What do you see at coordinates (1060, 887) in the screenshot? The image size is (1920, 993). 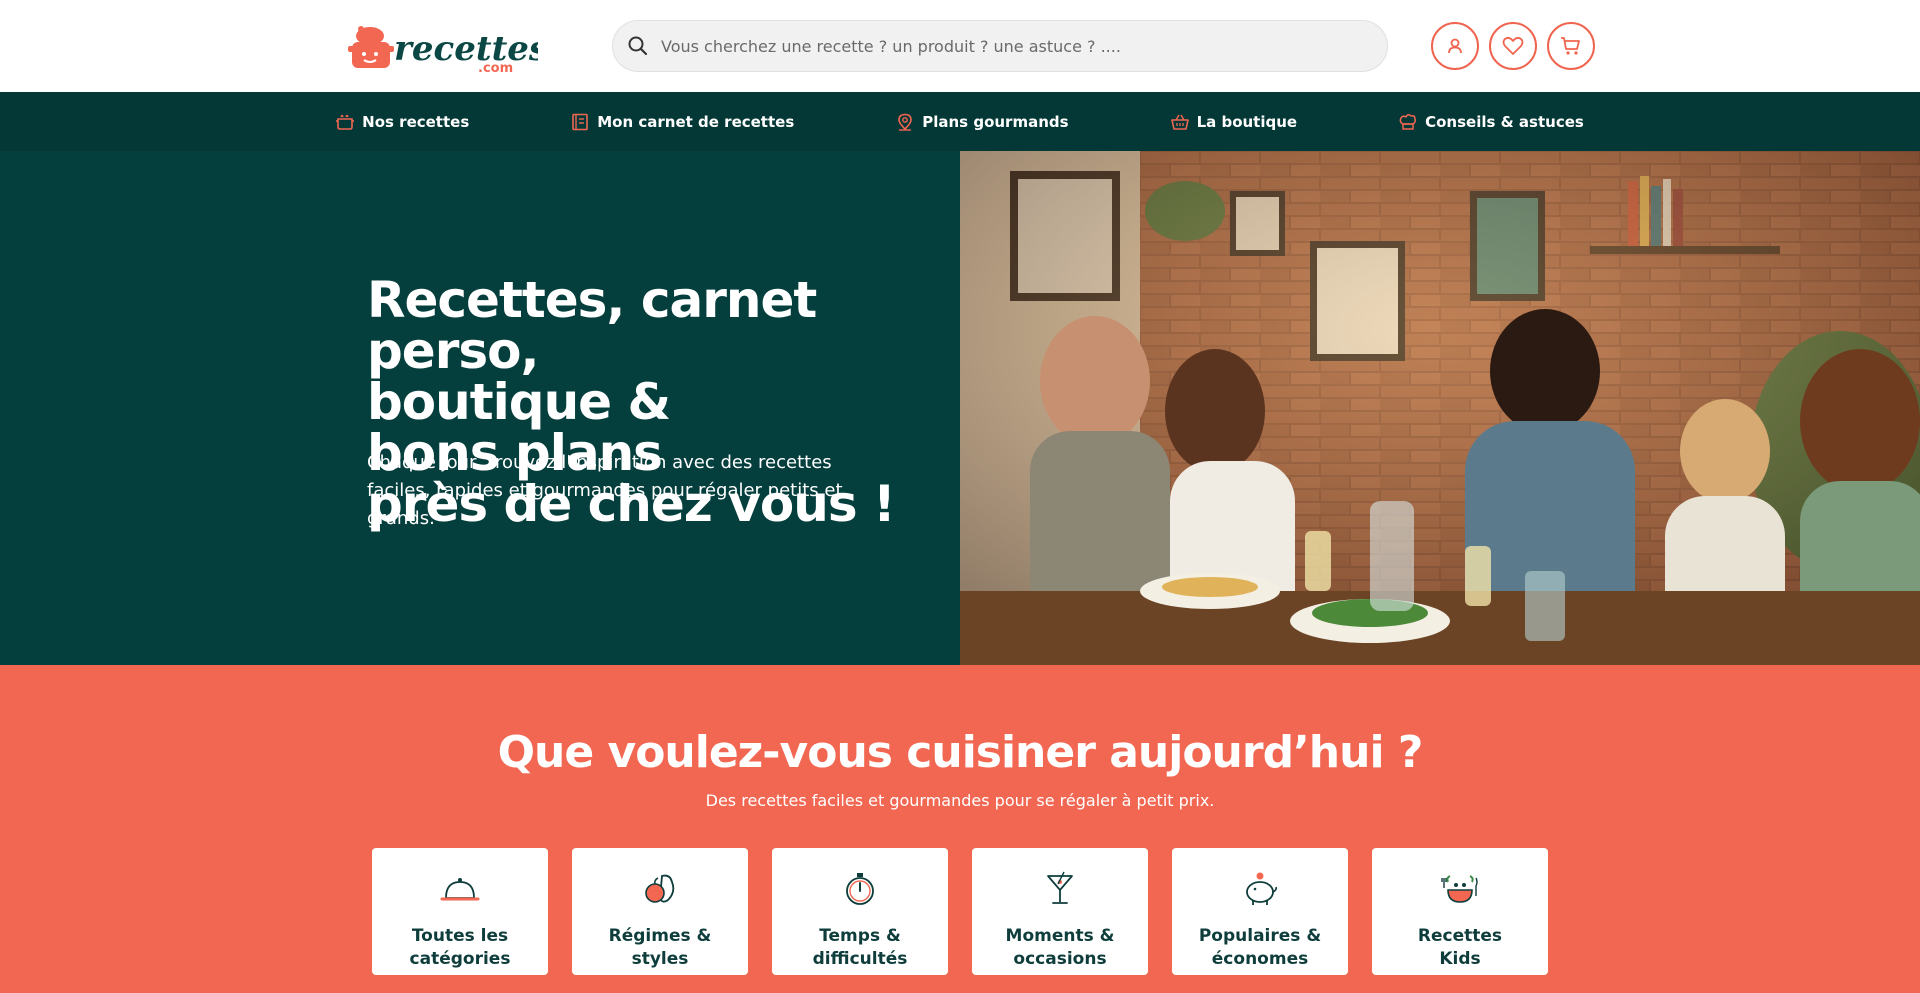 I see `cocktail-icon` at bounding box center [1060, 887].